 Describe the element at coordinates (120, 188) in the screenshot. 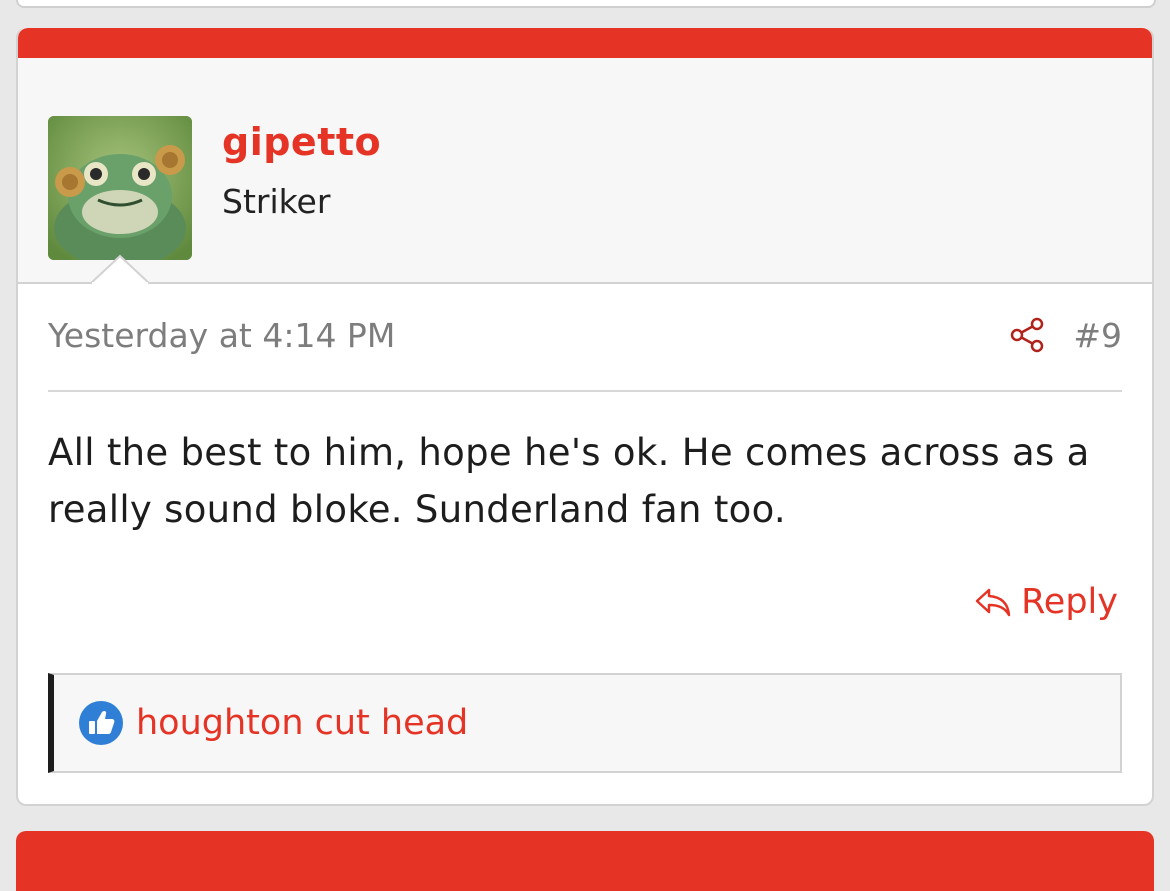

I see `avatar` at that location.